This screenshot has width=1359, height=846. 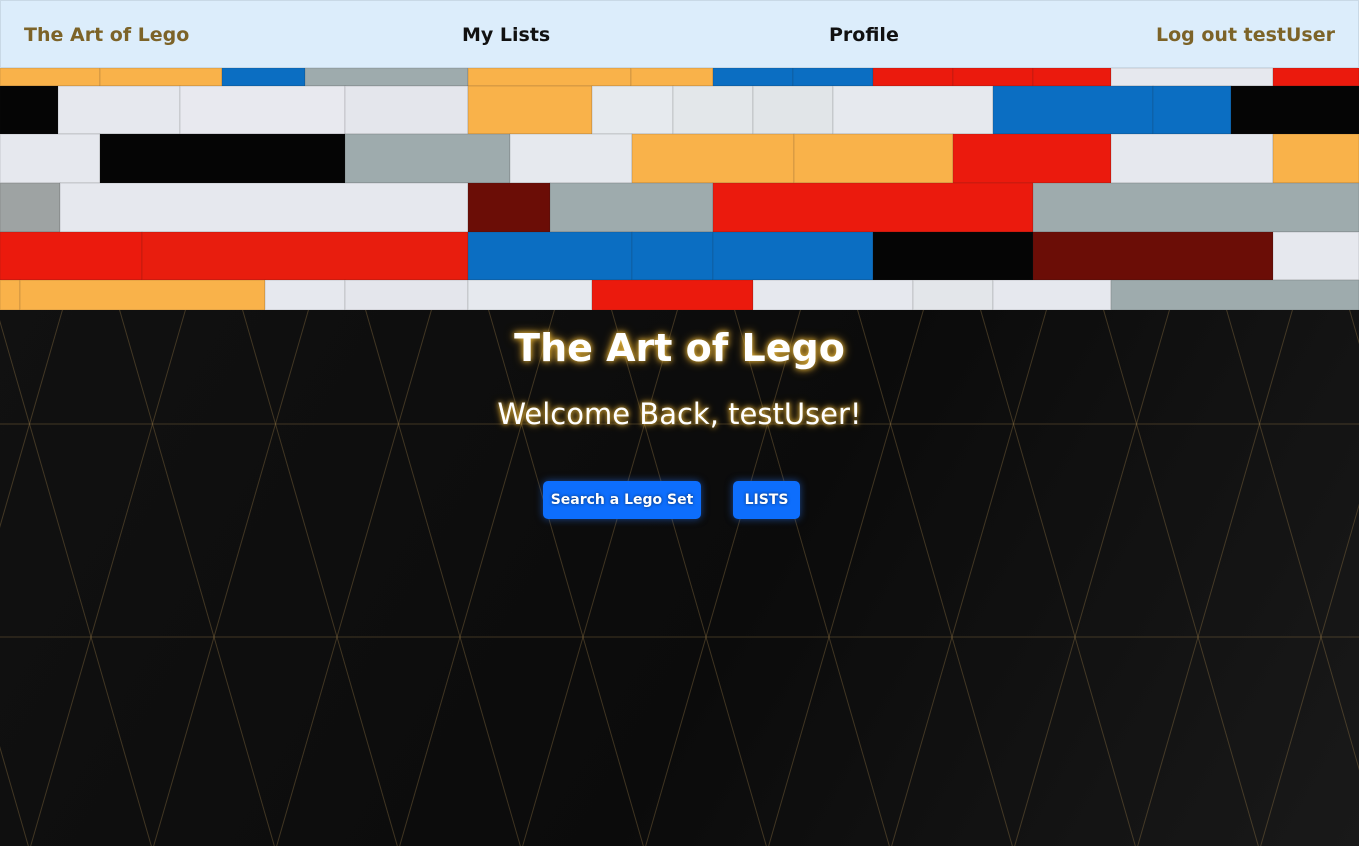 I want to click on hero-title: The Art of Lego, so click(x=679, y=348).